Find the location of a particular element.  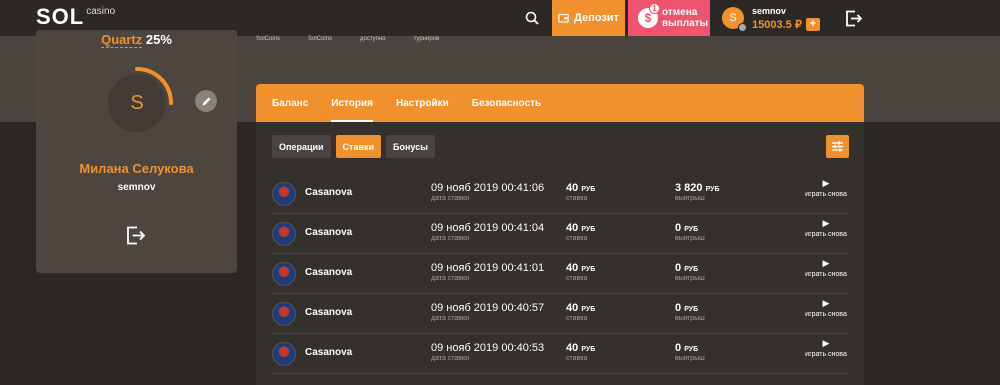

sliders-icon is located at coordinates (837, 146).